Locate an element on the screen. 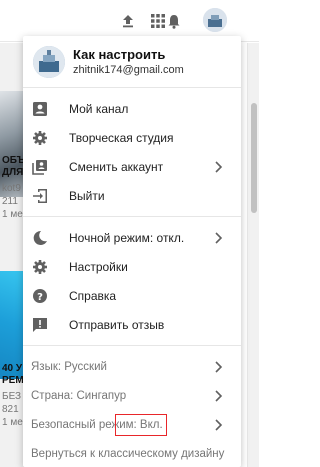 Image resolution: width=320 pixels, height=467 pixels. menu-item-language: Язык: Русский is located at coordinates (132, 366).